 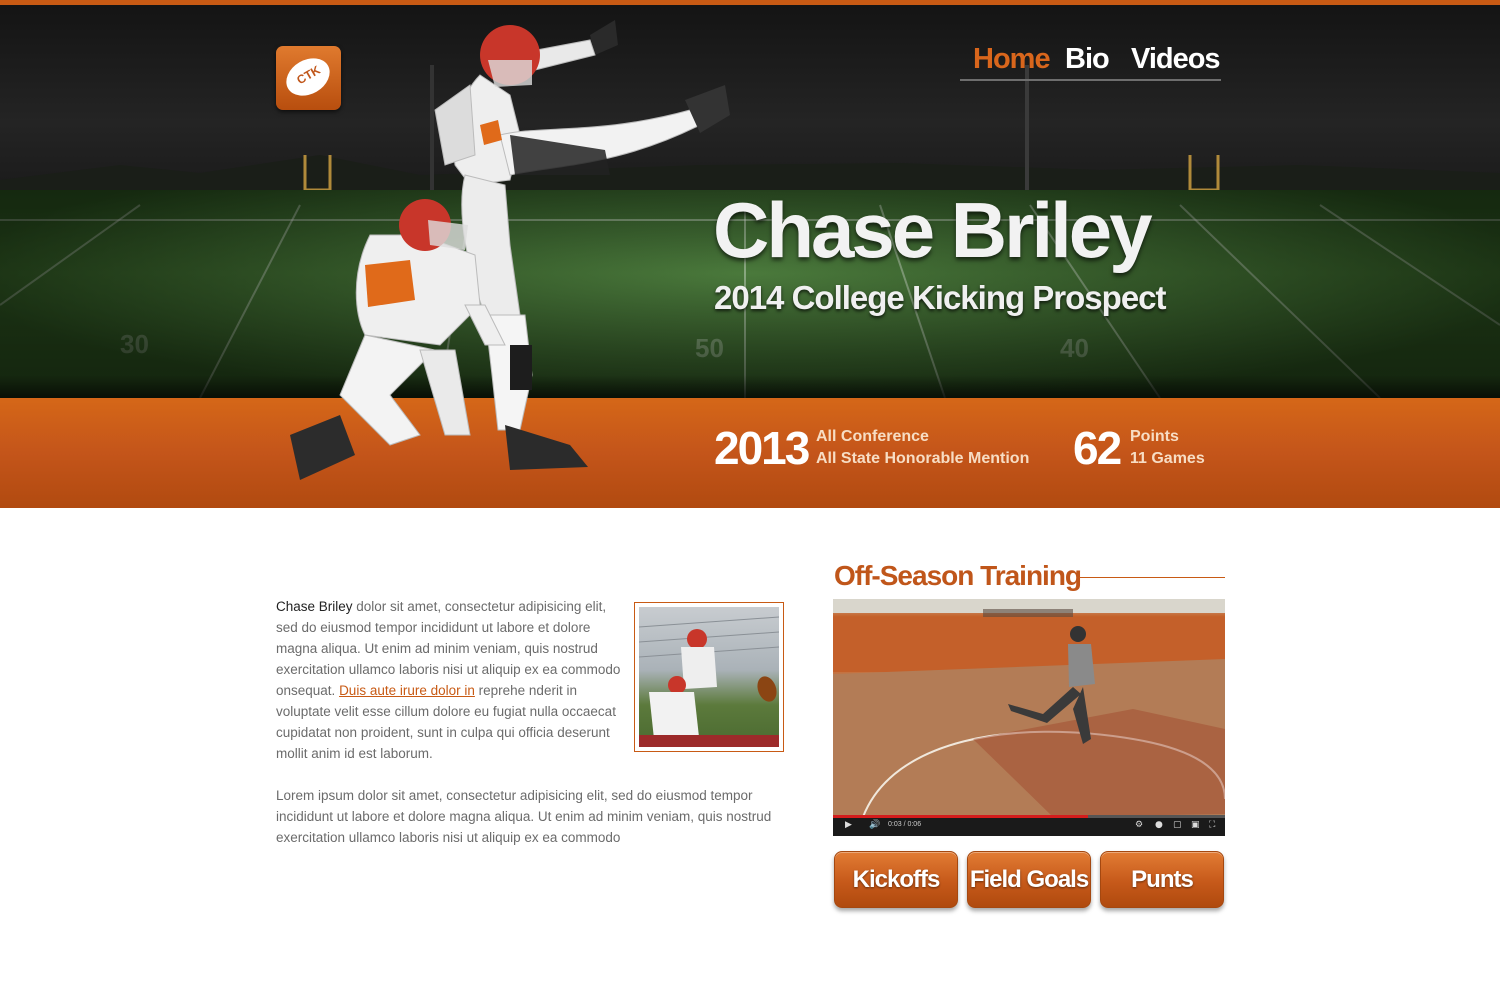 What do you see at coordinates (1139, 825) in the screenshot?
I see `settings-gear-icon: ⚙` at bounding box center [1139, 825].